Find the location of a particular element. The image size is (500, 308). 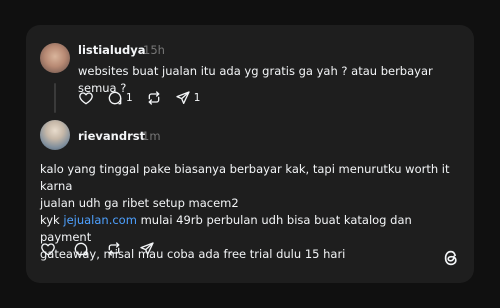

post-time: 1m is located at coordinates (151, 136).